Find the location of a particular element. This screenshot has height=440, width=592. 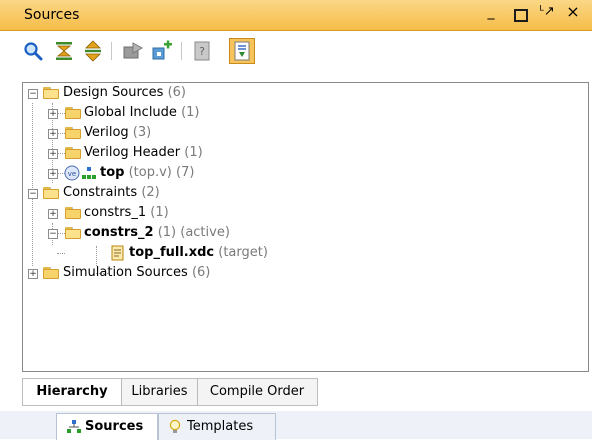

minimize-button: _ is located at coordinates (491, 14).